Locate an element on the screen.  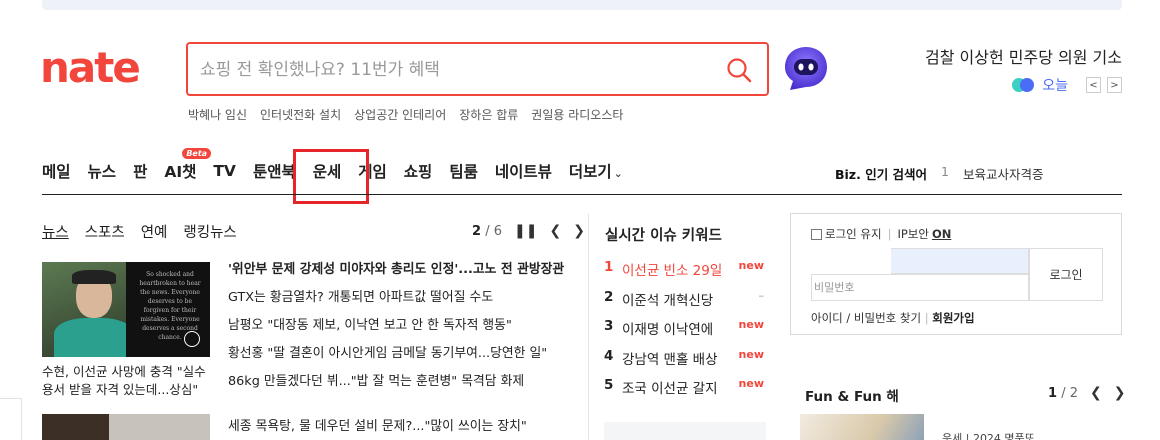
ip-security-label: IP보안 is located at coordinates (913, 234).